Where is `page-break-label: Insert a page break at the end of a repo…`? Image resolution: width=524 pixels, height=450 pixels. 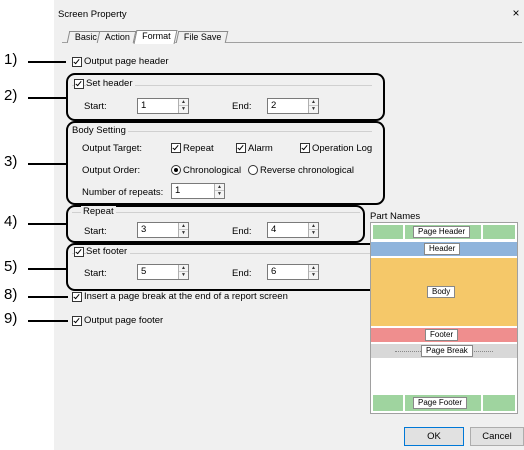
page-break-label: Insert a page break at the end of a repo… is located at coordinates (186, 296).